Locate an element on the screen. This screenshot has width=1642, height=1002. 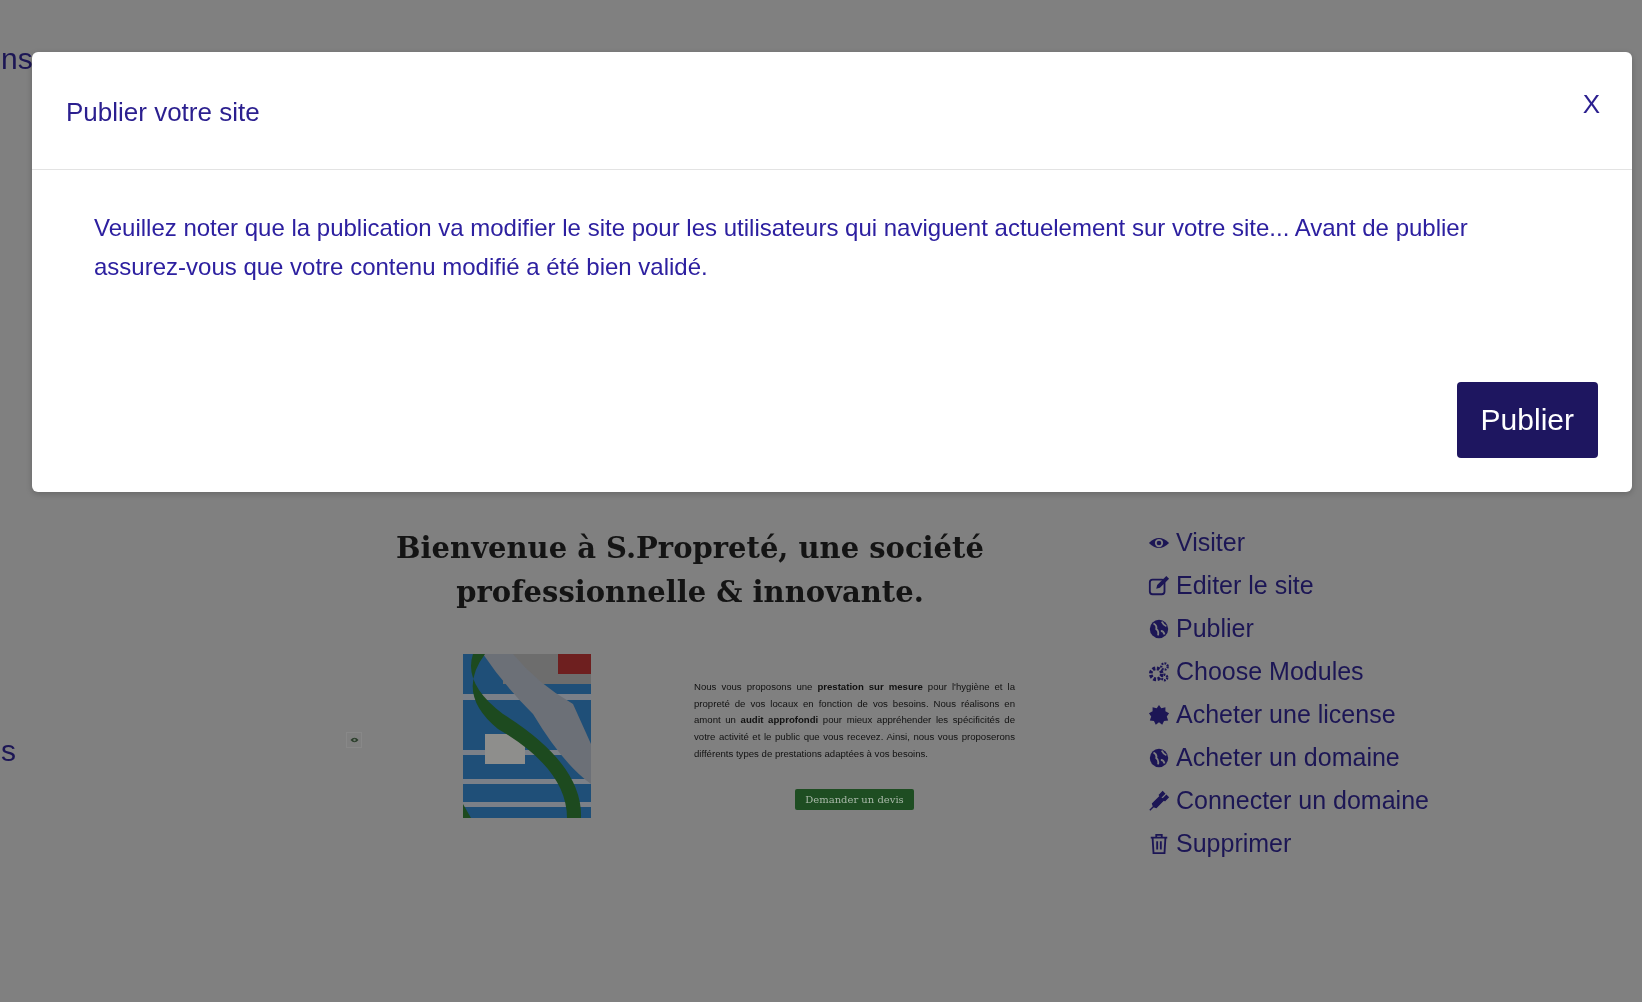
edit-icon is located at coordinates (1159, 585).